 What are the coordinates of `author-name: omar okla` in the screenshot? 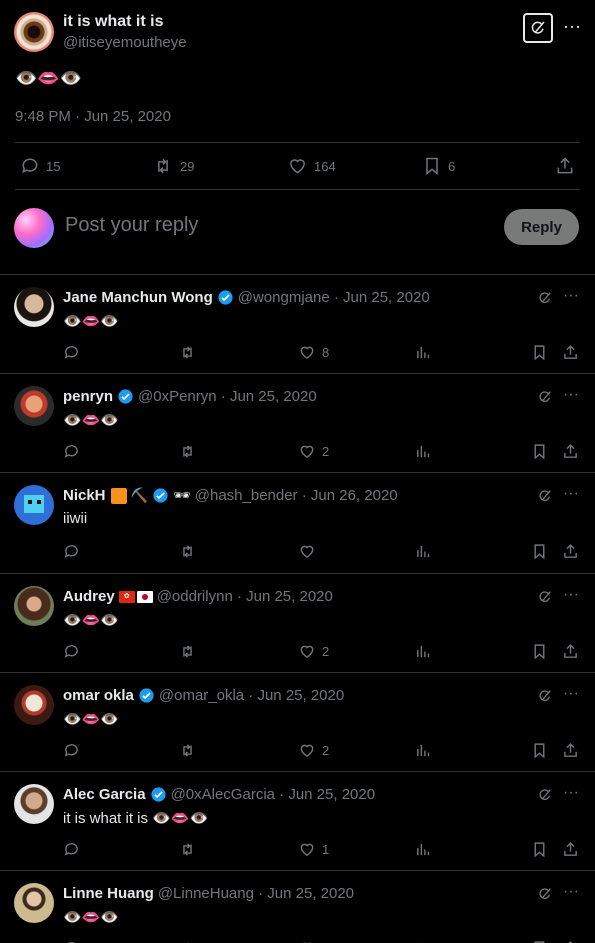 It's located at (98, 695).